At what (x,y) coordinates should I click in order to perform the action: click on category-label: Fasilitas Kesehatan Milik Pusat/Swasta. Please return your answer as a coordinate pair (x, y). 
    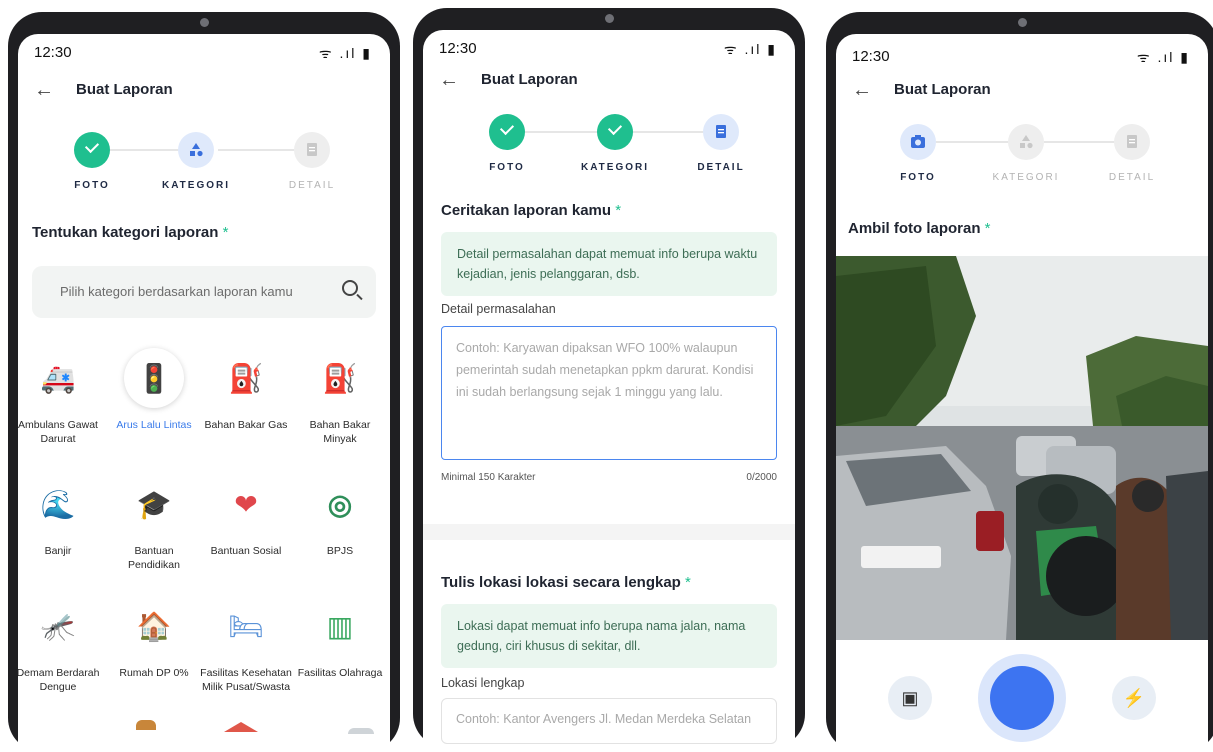
    Looking at the image, I should click on (246, 680).